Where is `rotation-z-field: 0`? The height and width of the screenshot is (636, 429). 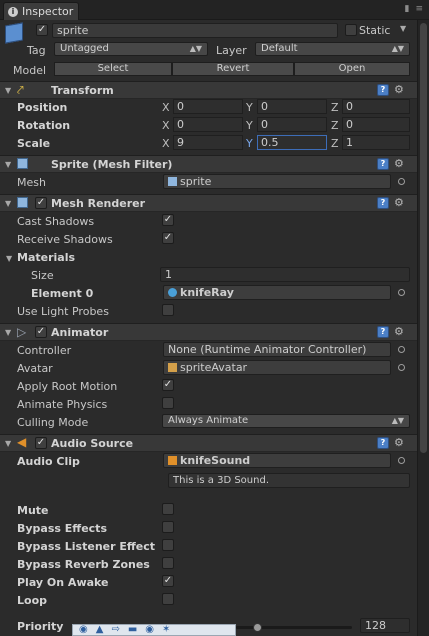
rotation-z-field: 0 is located at coordinates (376, 124).